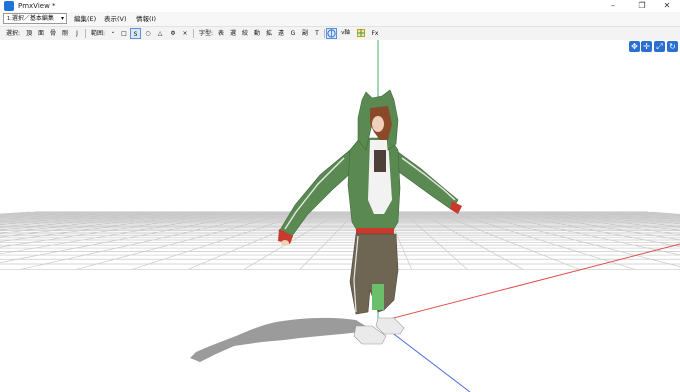 The height and width of the screenshot is (392, 680). I want to click on toolbar-button-fuku: 副, so click(305, 33).